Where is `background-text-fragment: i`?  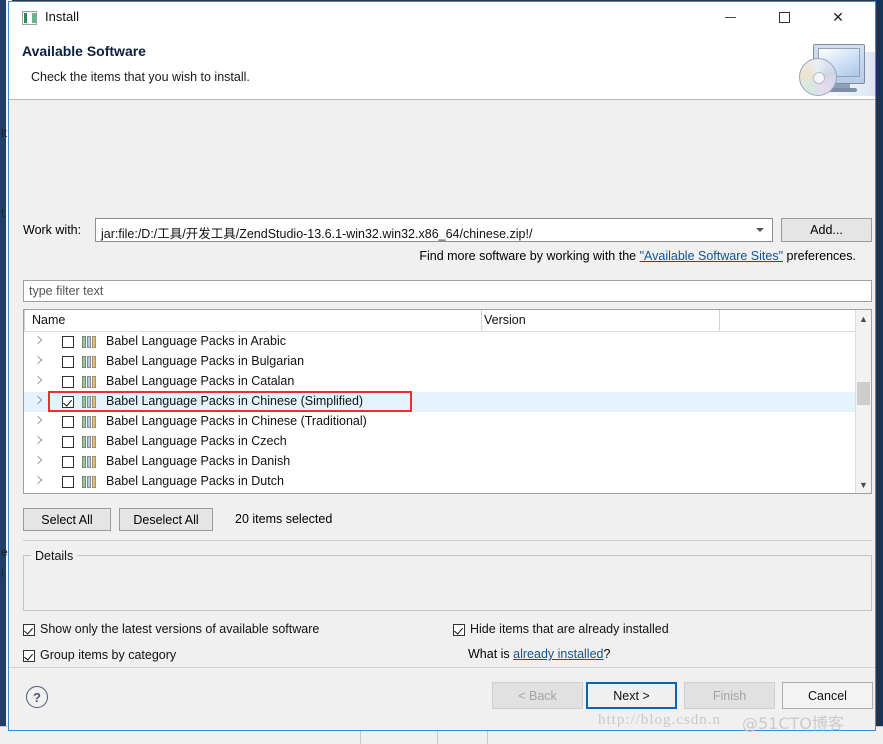
background-text-fragment: i is located at coordinates (2, 573).